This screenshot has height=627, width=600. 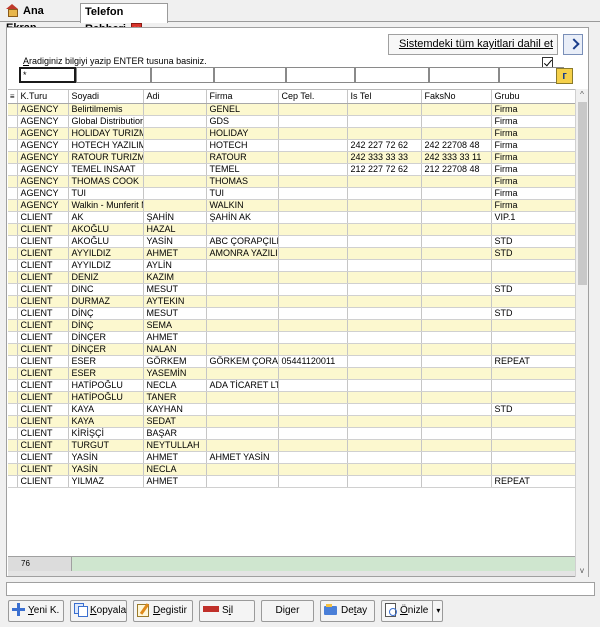 What do you see at coordinates (106, 481) in the screenshot?
I see `table-cell: YILMAZ` at bounding box center [106, 481].